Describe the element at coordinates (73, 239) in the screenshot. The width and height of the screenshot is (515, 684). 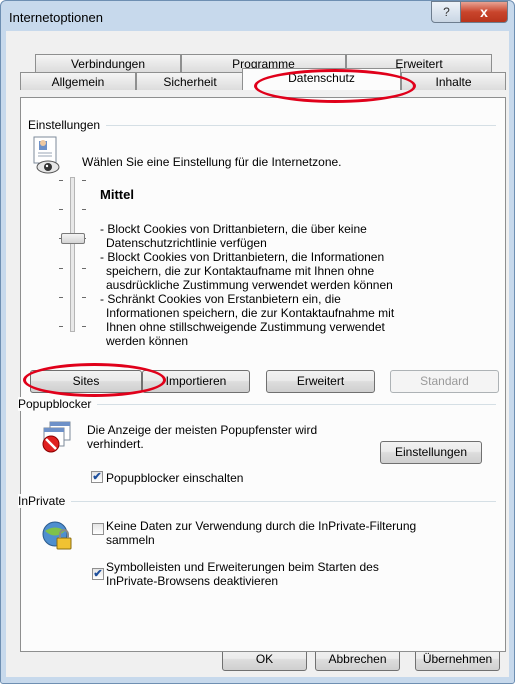
I see `privacy-level-slider-thumb` at that location.